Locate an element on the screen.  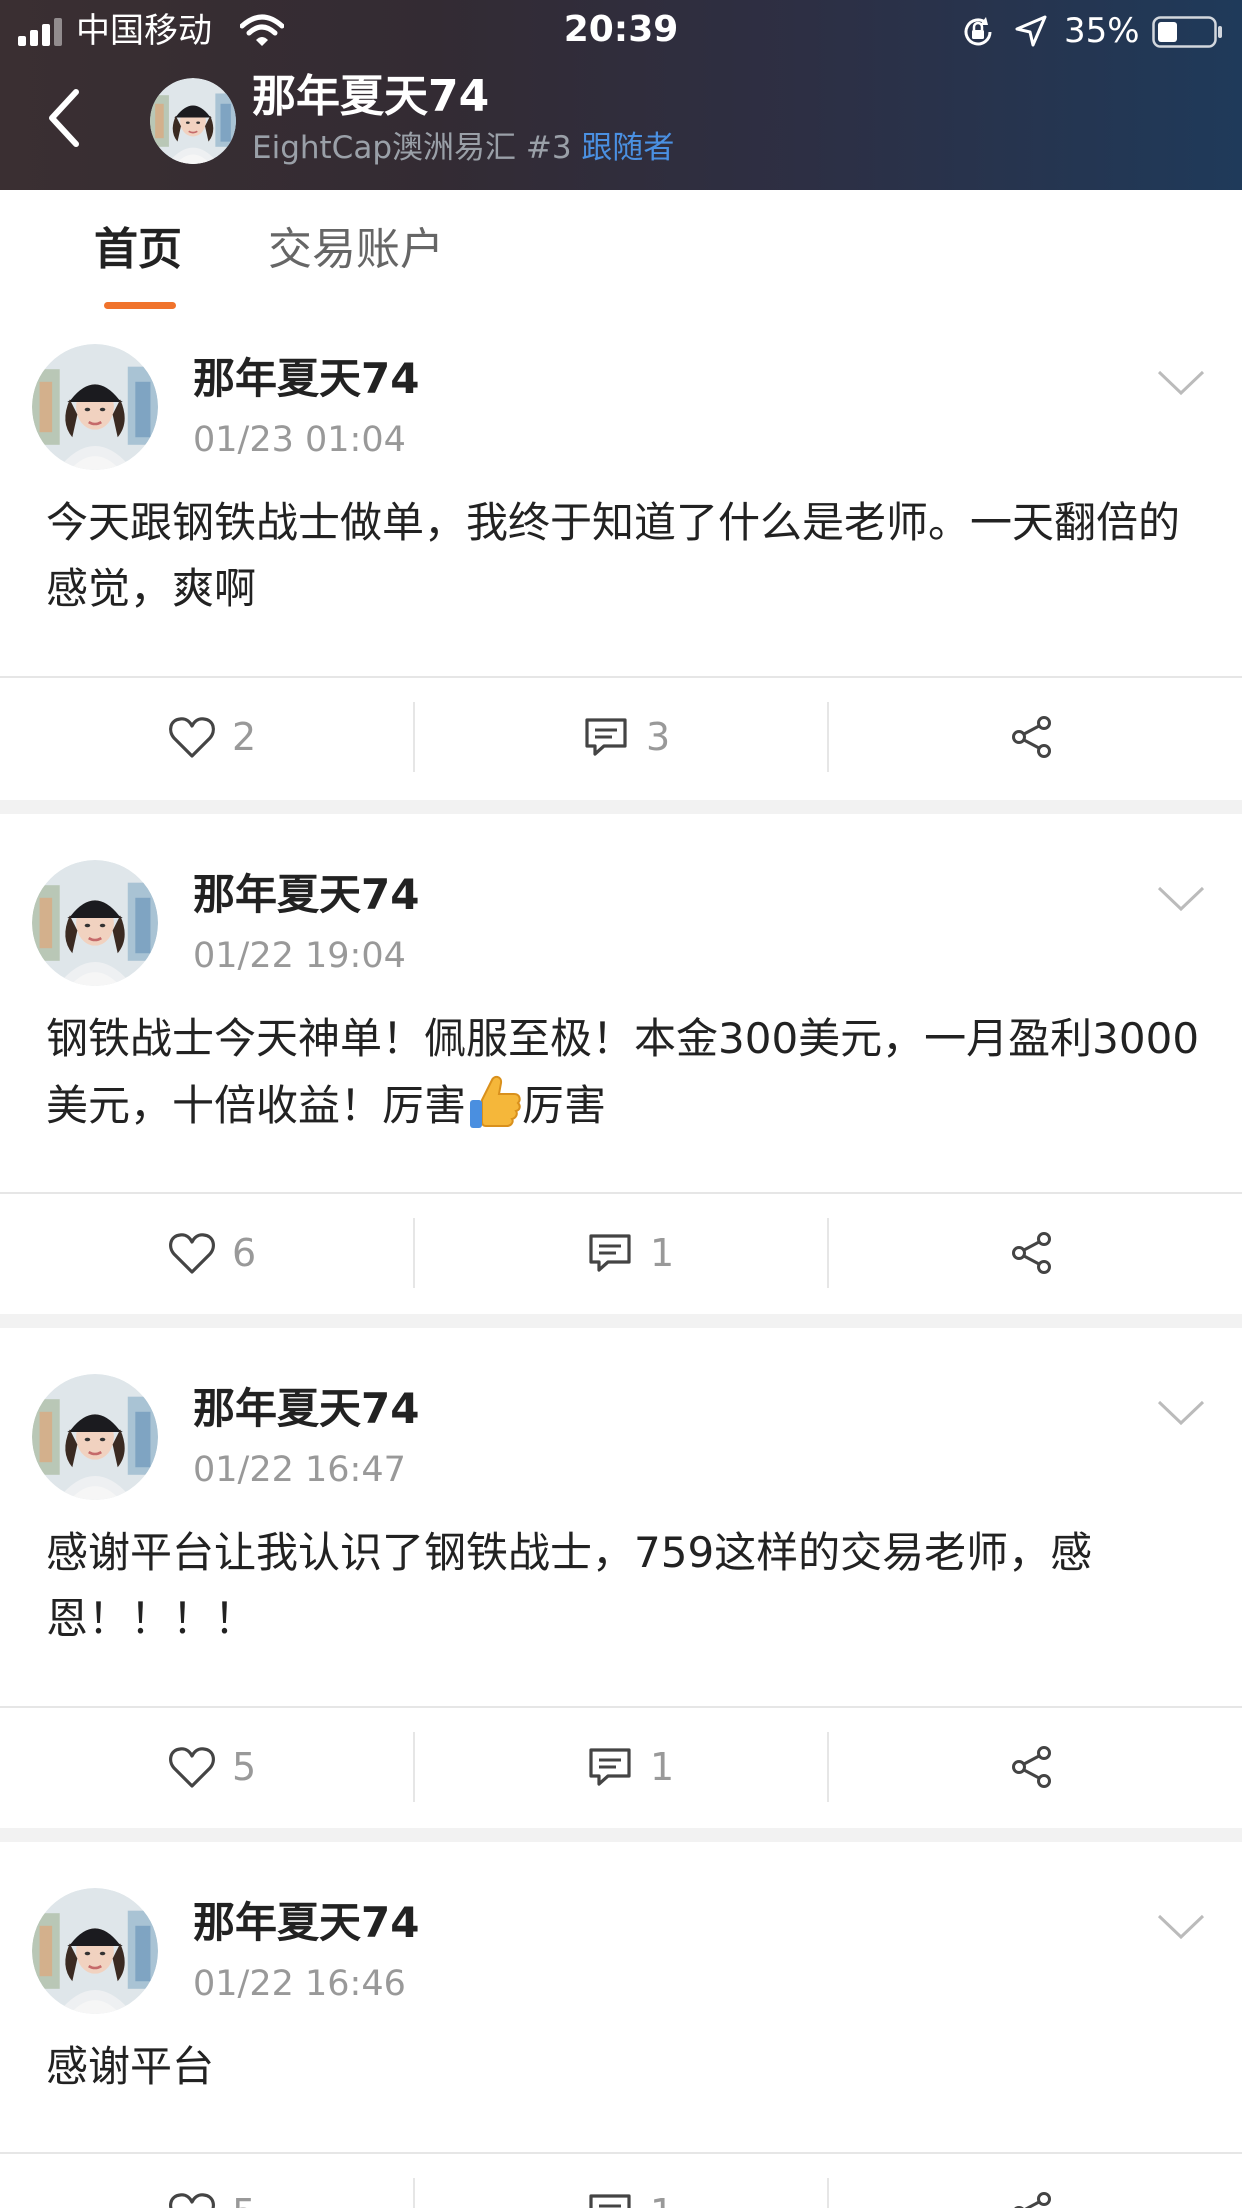
like-button: 6 is located at coordinates (207, 1254).